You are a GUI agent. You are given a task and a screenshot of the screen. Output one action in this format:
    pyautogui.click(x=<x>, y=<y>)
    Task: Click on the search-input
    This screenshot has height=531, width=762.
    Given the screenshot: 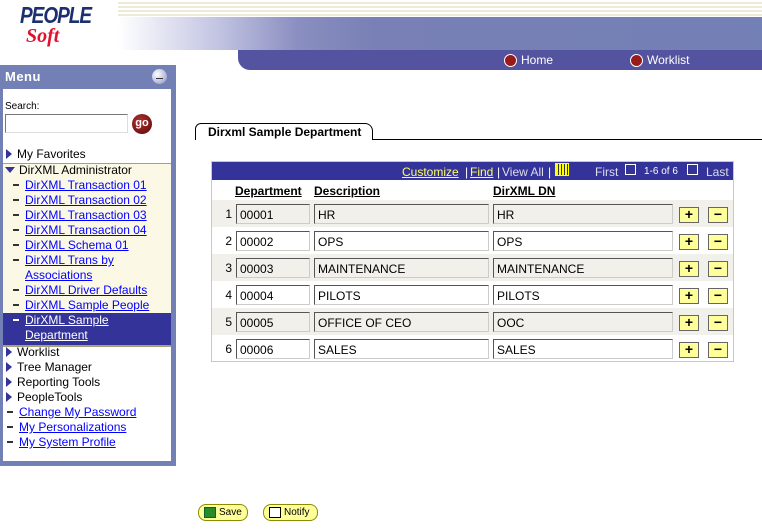 What is the action you would take?
    pyautogui.click(x=66, y=123)
    